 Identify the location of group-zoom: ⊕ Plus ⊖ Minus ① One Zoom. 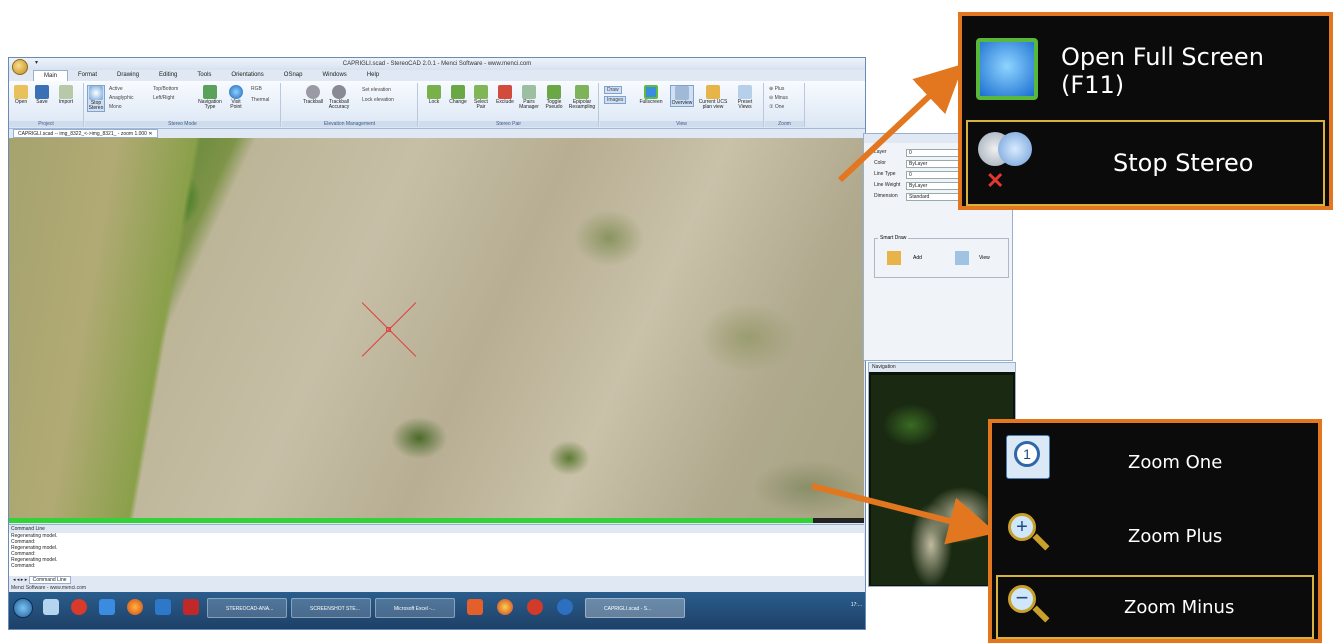
(785, 105).